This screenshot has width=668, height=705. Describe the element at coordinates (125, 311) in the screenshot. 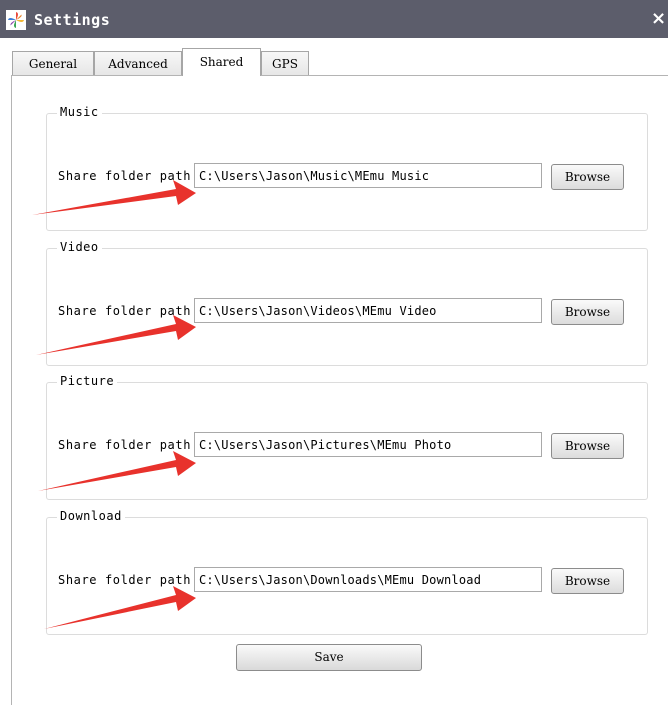

I see `video-path-label: Share folder path` at that location.